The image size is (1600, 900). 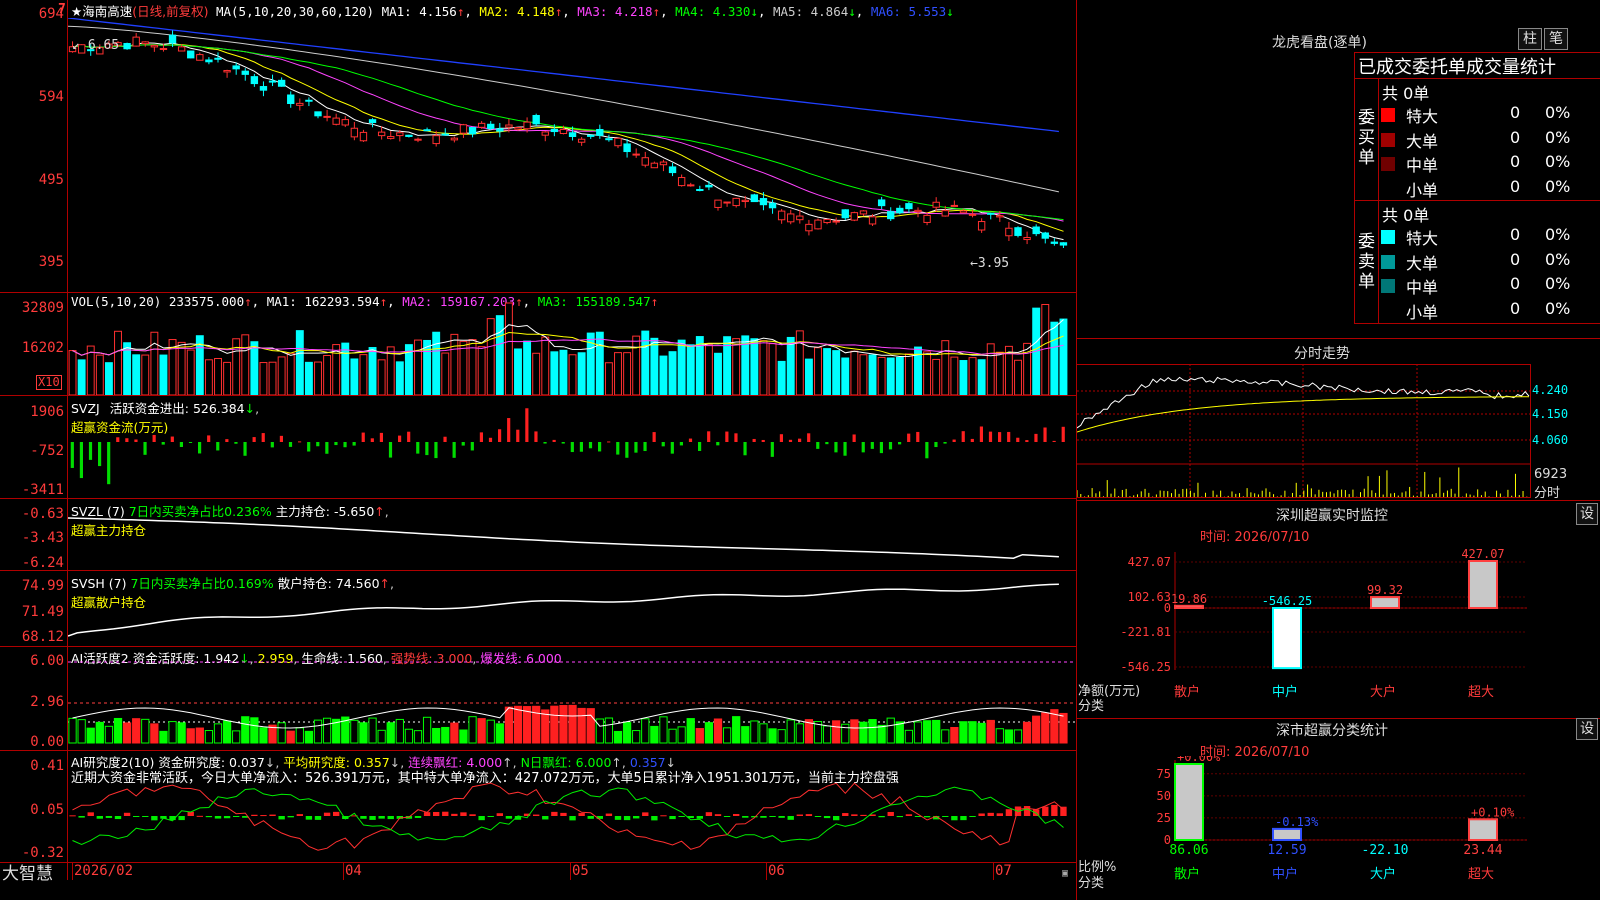 I want to click on sz-y-tick: 427.07, so click(x=1149, y=562).